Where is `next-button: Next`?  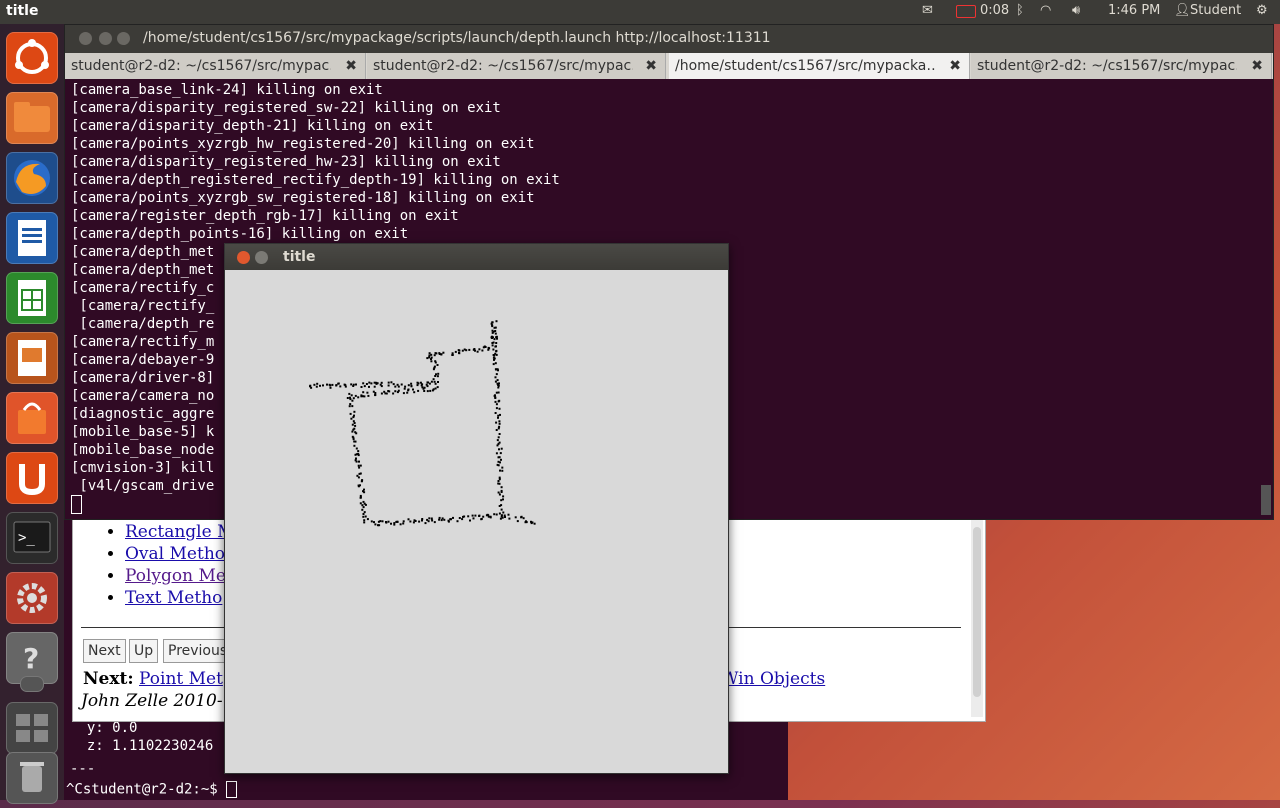 next-button: Next is located at coordinates (104, 651).